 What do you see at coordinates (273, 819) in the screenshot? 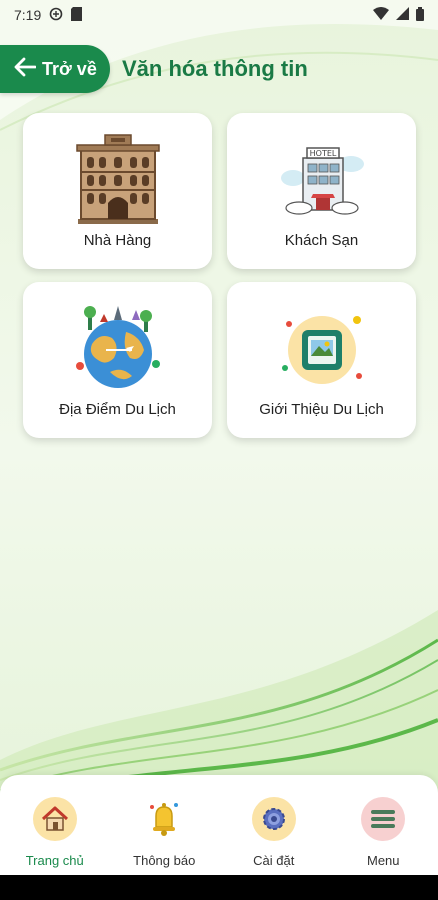
I see `gear-icon` at bounding box center [273, 819].